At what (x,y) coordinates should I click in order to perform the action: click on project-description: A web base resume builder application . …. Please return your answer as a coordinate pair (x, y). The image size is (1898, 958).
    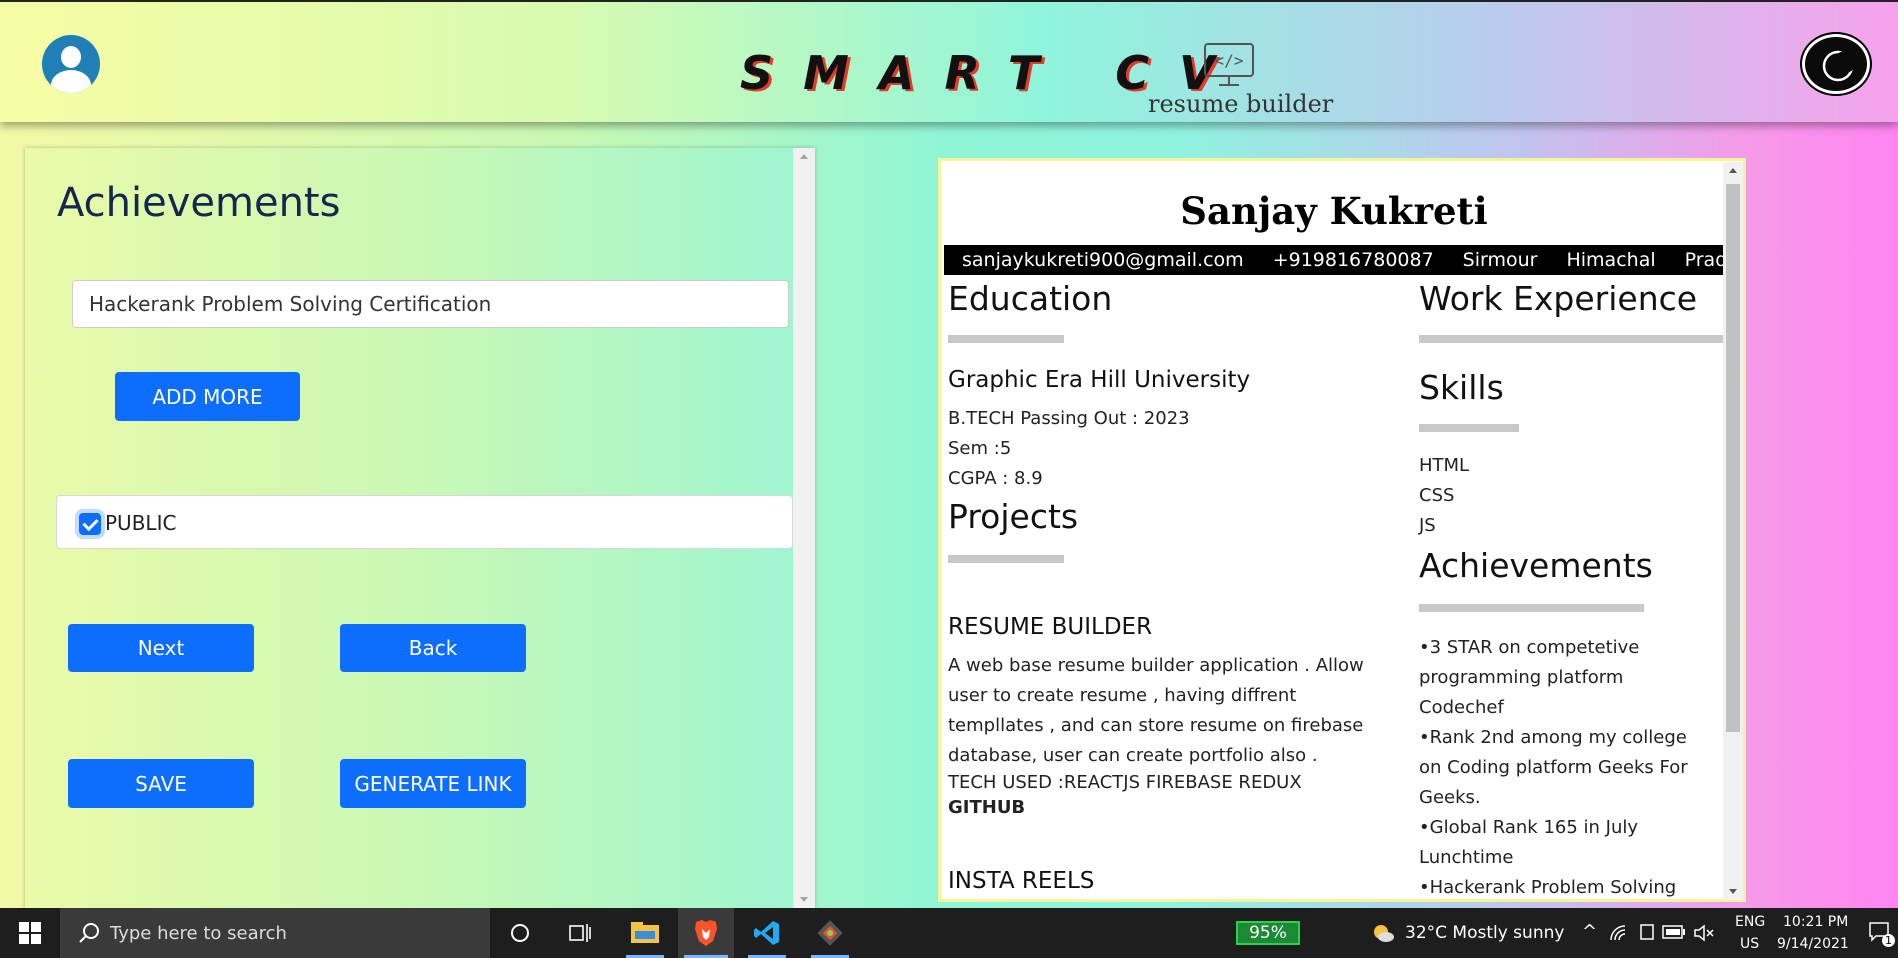
    Looking at the image, I should click on (1156, 736).